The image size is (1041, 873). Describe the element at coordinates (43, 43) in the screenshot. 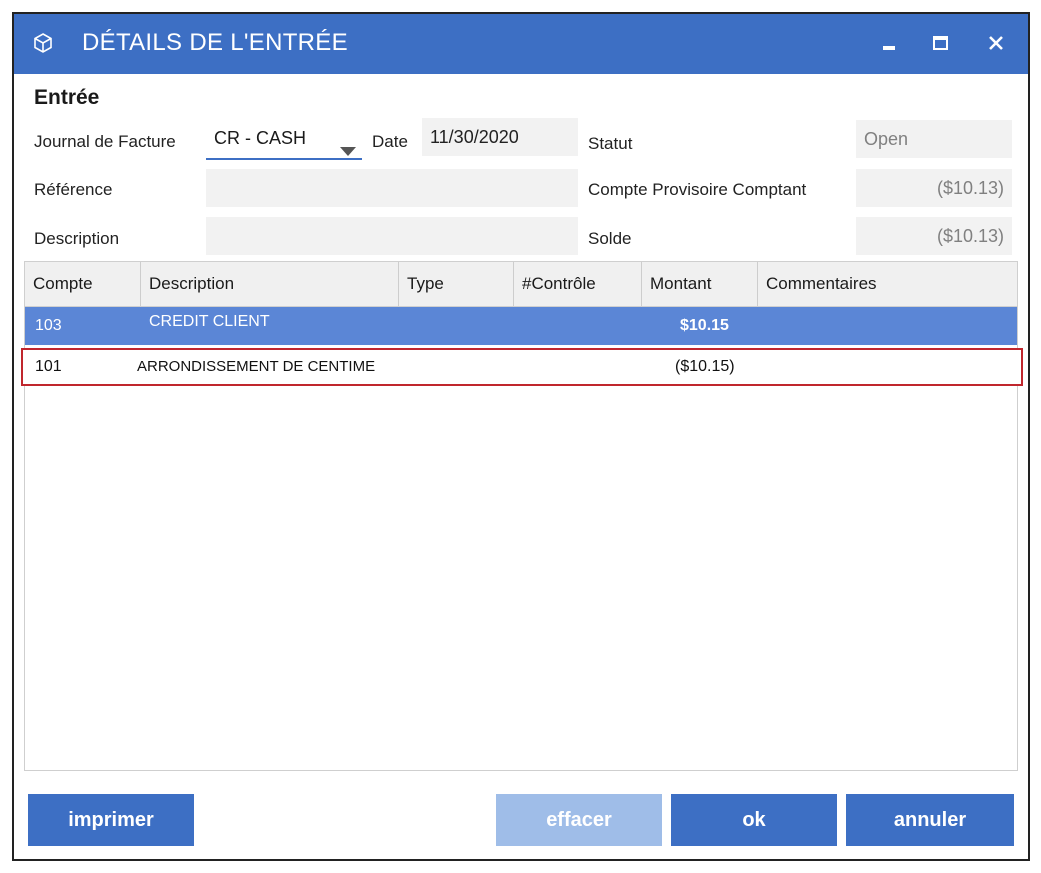

I see `cube-icon` at that location.